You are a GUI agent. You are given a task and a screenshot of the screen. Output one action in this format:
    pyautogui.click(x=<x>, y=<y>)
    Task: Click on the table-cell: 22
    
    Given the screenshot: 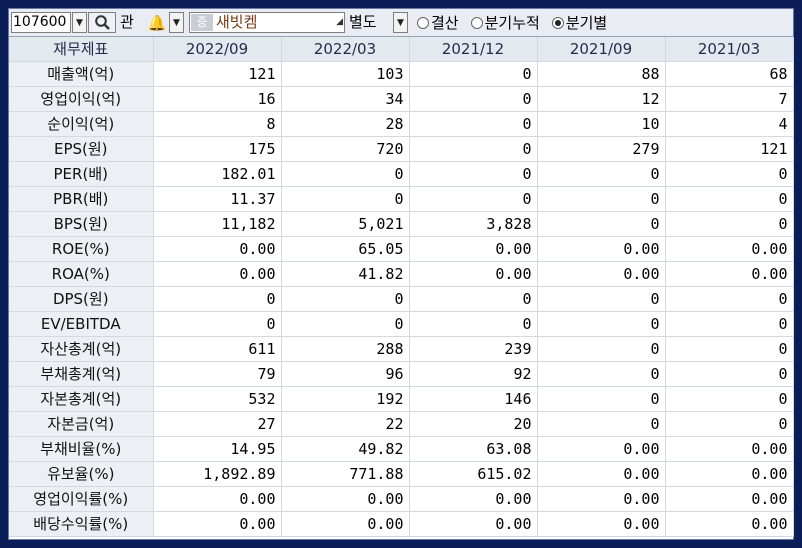 What is the action you would take?
    pyautogui.click(x=345, y=424)
    